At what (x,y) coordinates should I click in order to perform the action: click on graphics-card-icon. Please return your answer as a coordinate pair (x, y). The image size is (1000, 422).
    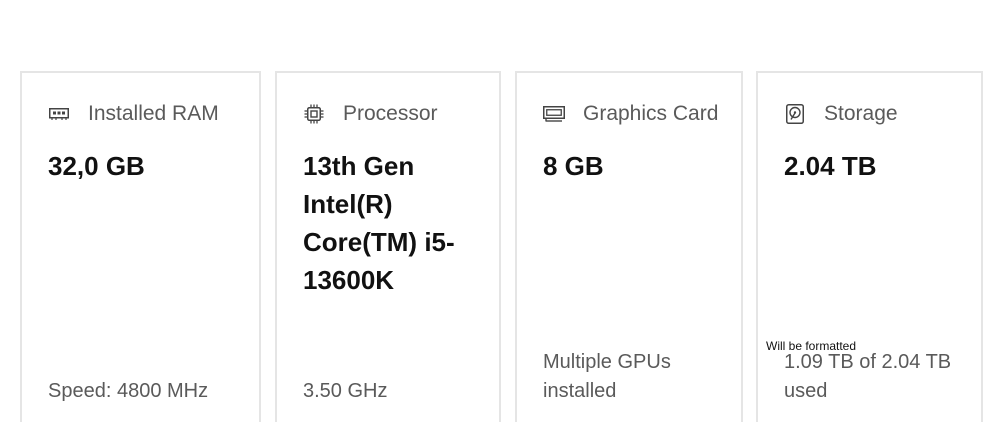
    Looking at the image, I should click on (554, 114).